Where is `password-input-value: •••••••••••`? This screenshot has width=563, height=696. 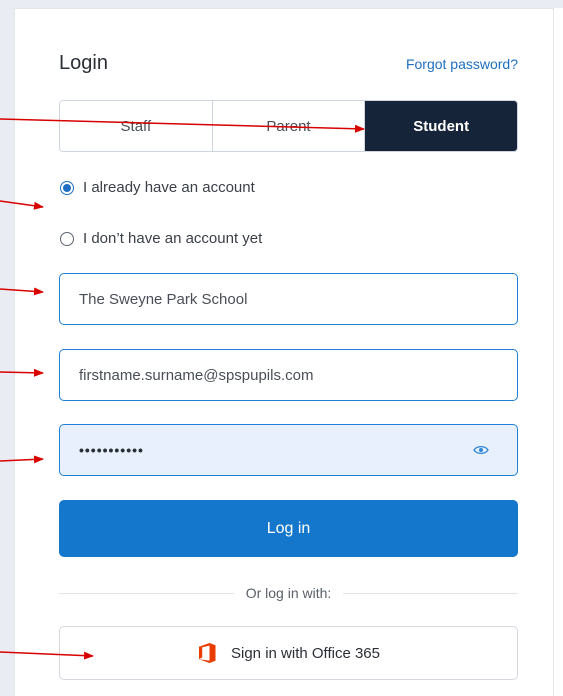 password-input-value: ••••••••••• is located at coordinates (111, 450).